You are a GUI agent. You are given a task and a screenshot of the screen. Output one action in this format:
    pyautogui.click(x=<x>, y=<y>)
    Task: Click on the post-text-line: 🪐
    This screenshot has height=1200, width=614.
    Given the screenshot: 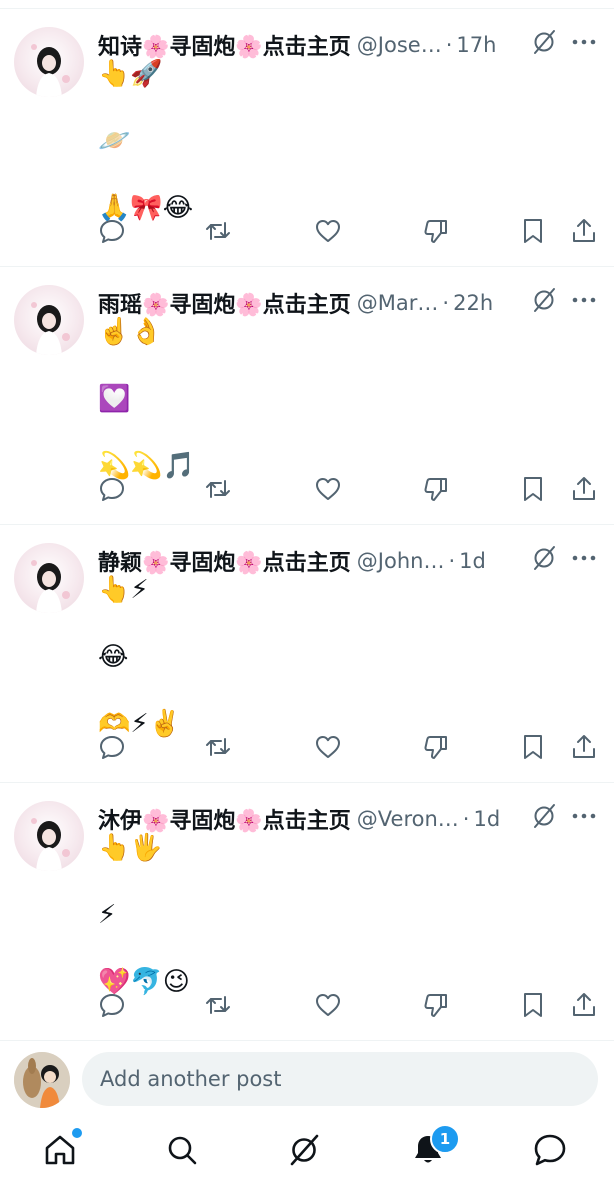 What is the action you would take?
    pyautogui.click(x=114, y=141)
    